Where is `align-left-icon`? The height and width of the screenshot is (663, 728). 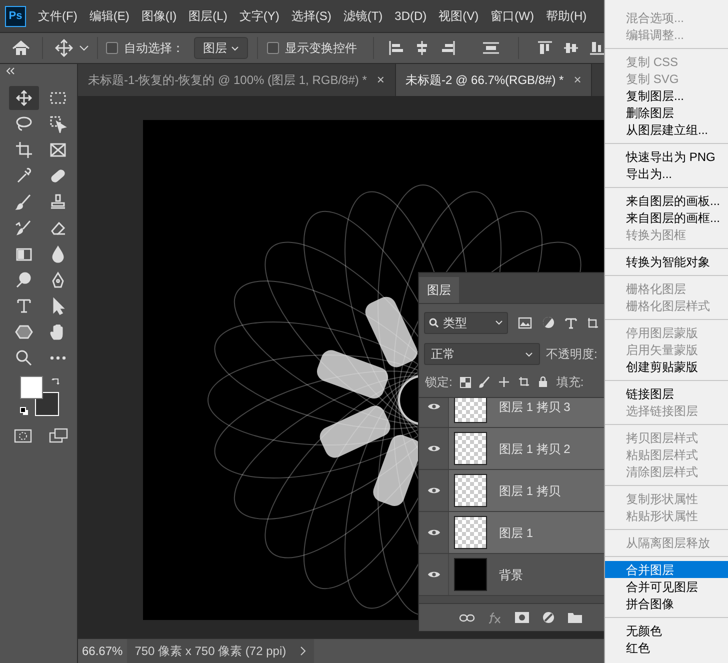
align-left-icon is located at coordinates (396, 48).